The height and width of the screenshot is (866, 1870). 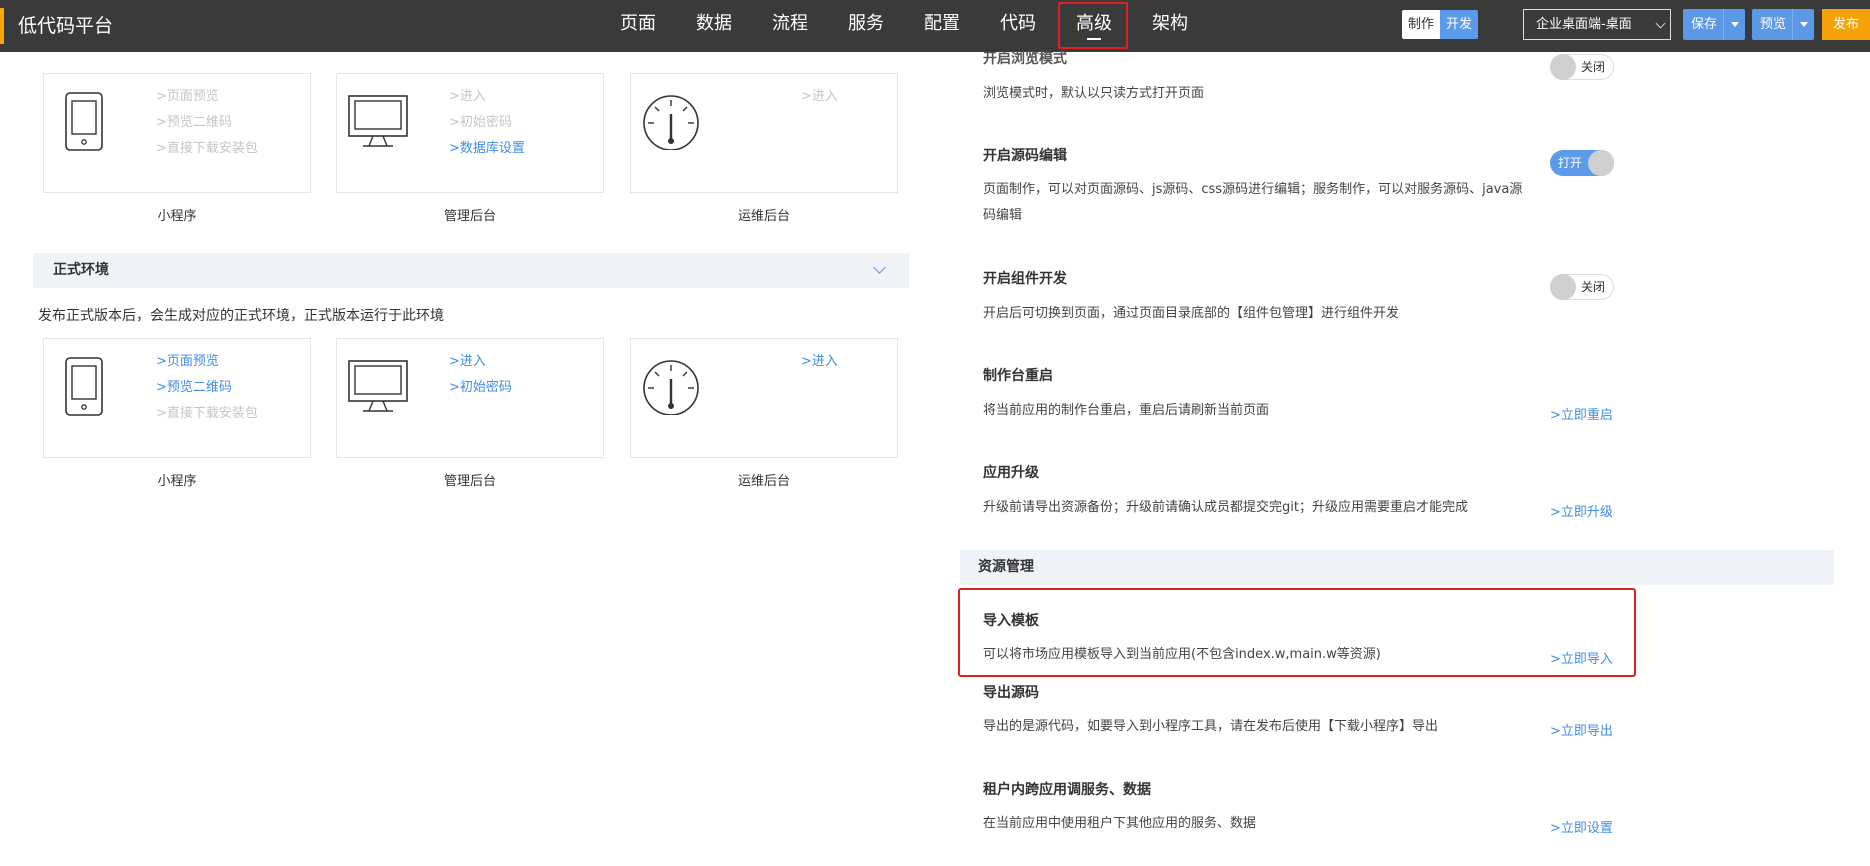 What do you see at coordinates (480, 362) in the screenshot?
I see `prod-admin-enter-link: >进入` at bounding box center [480, 362].